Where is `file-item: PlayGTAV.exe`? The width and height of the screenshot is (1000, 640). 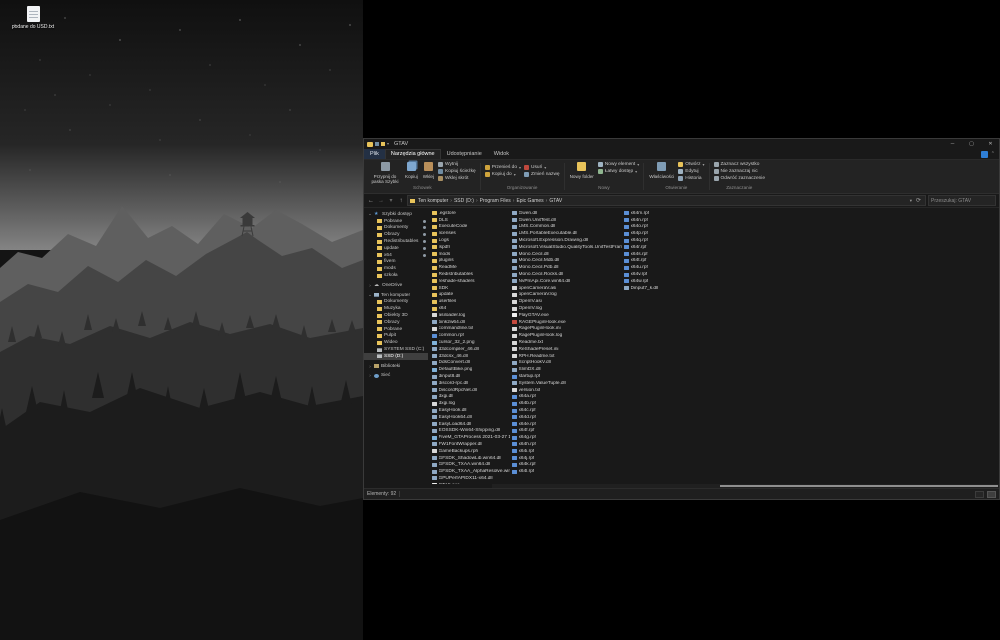
file-item: PlayGTAV.exe is located at coordinates (566, 315).